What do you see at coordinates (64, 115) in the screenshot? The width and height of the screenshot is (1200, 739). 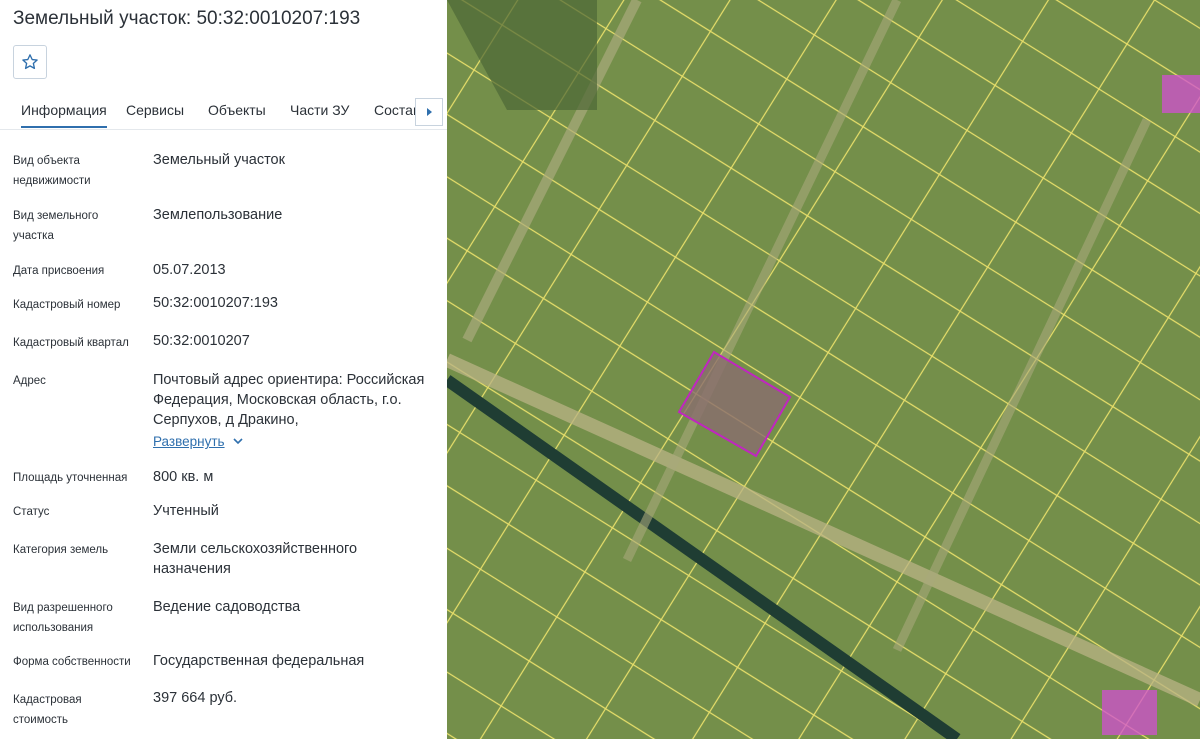 I see `tab-info: Информация` at bounding box center [64, 115].